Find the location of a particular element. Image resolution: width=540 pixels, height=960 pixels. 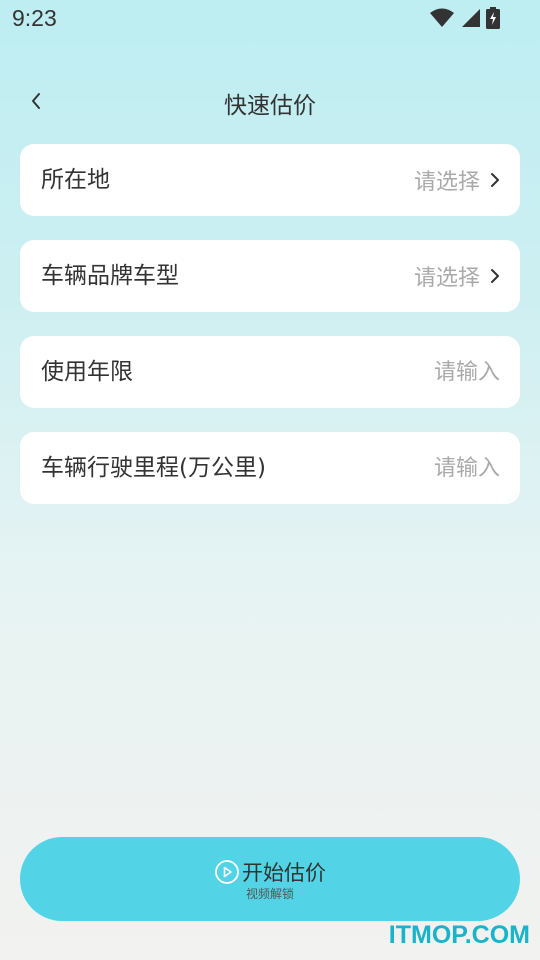

start-estimate-main: 开始估价 is located at coordinates (270, 872).